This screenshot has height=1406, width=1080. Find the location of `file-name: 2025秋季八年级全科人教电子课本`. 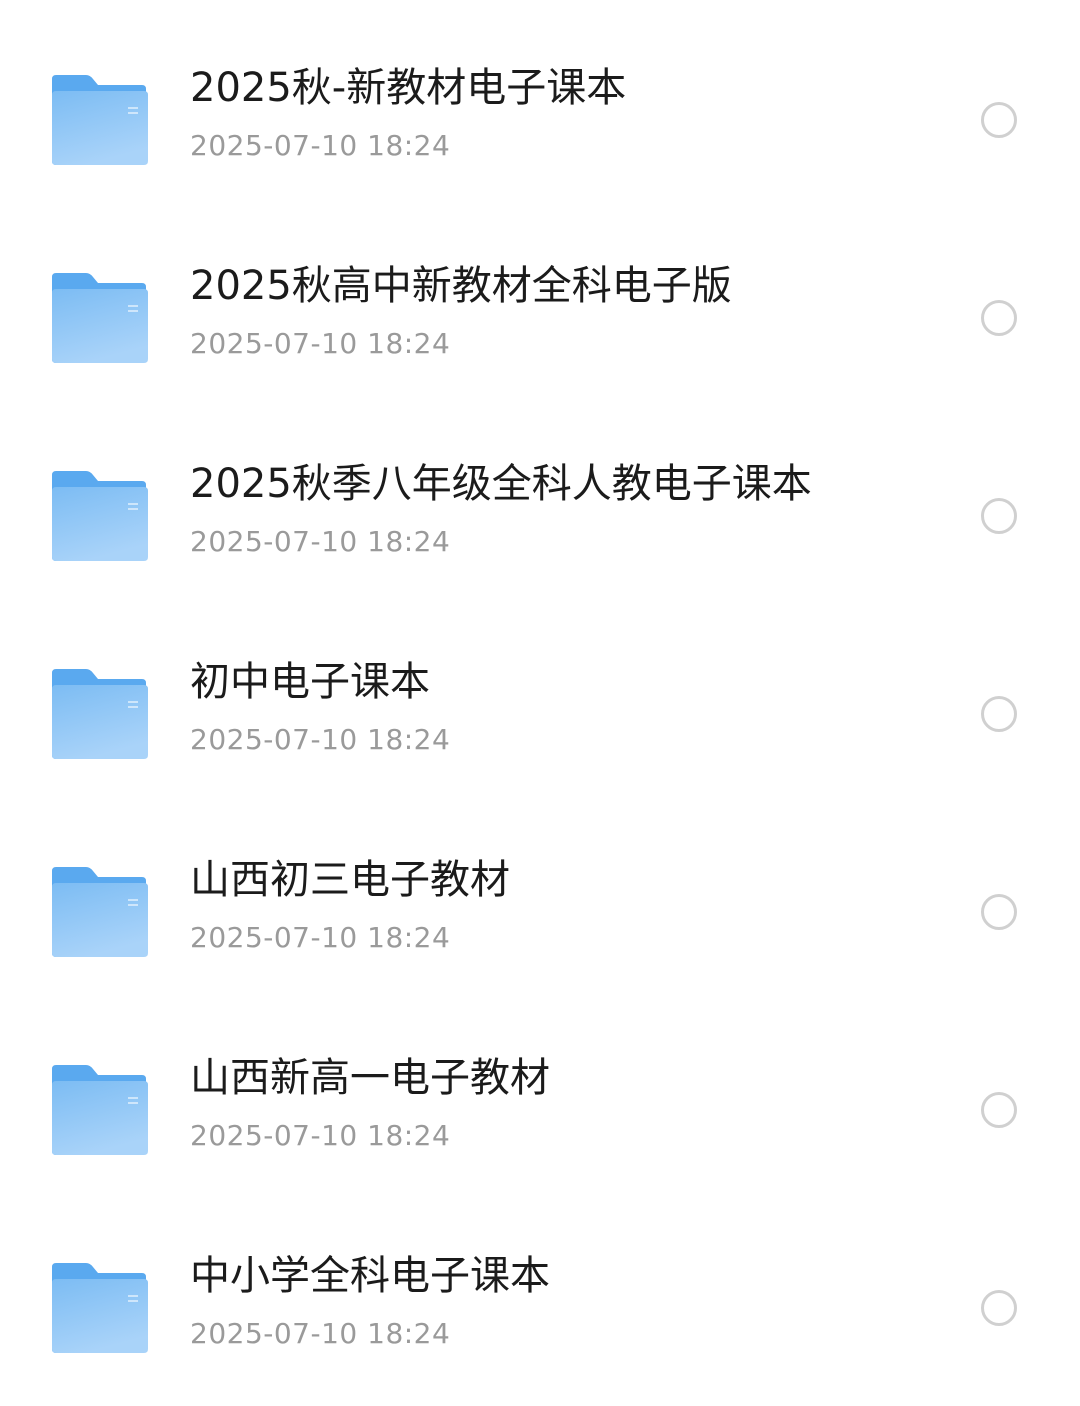

file-name: 2025秋季八年级全科人教电子课本 is located at coordinates (501, 484).